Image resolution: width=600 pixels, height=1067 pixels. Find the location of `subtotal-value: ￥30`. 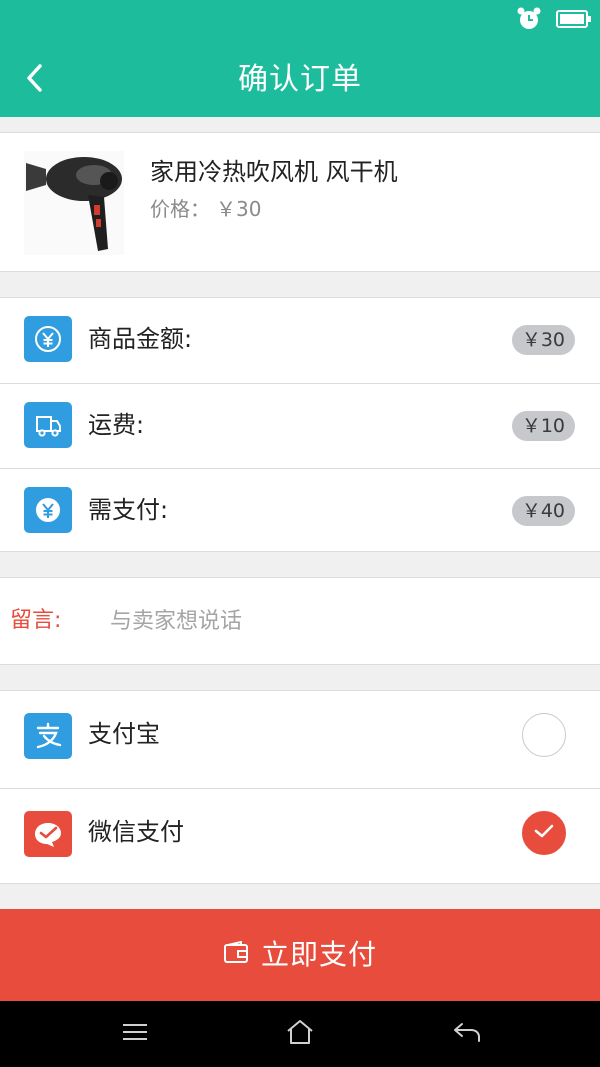

subtotal-value: ￥30 is located at coordinates (543, 340).